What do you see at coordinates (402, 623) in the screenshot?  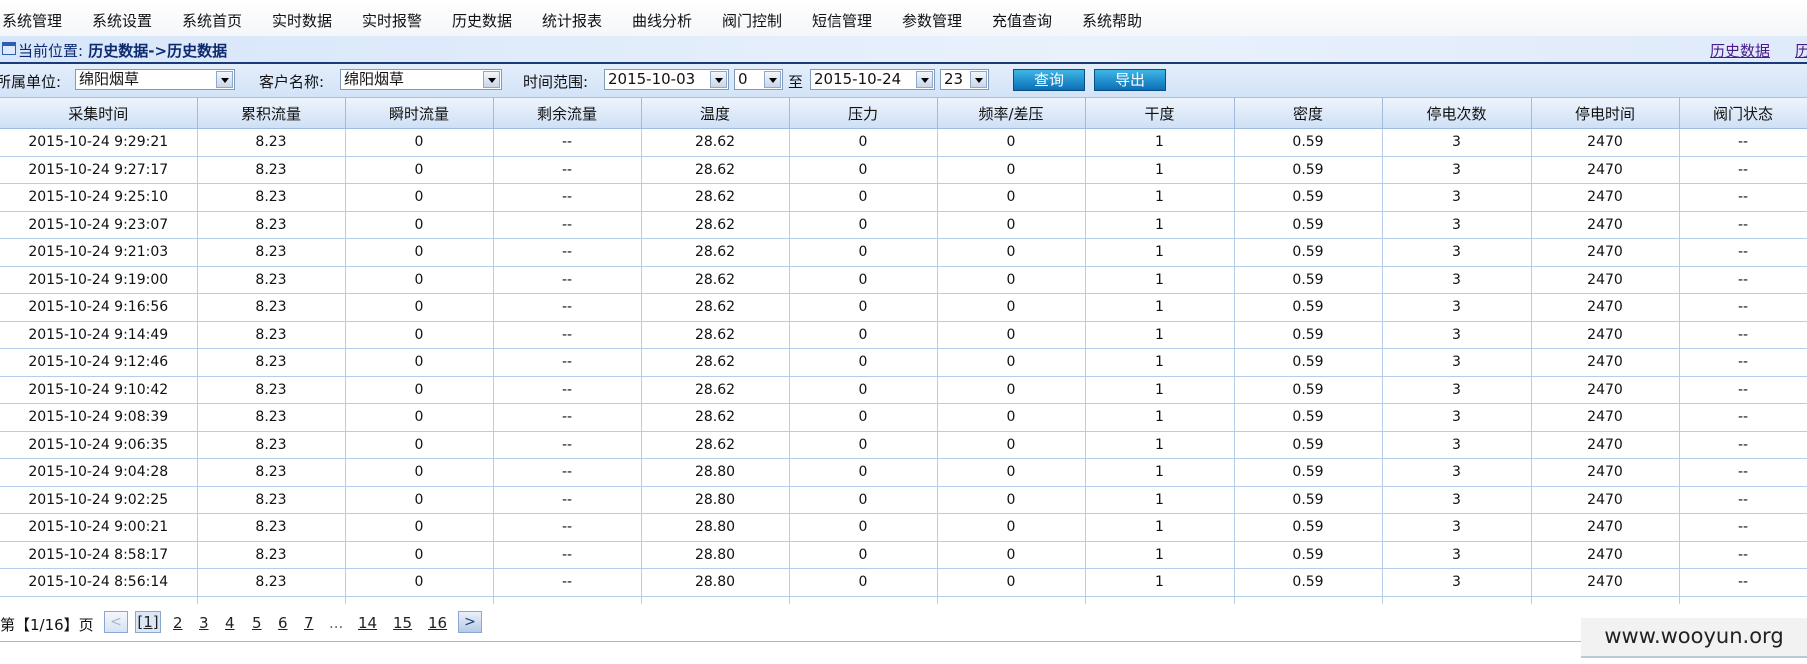 I see `page-link: 15` at bounding box center [402, 623].